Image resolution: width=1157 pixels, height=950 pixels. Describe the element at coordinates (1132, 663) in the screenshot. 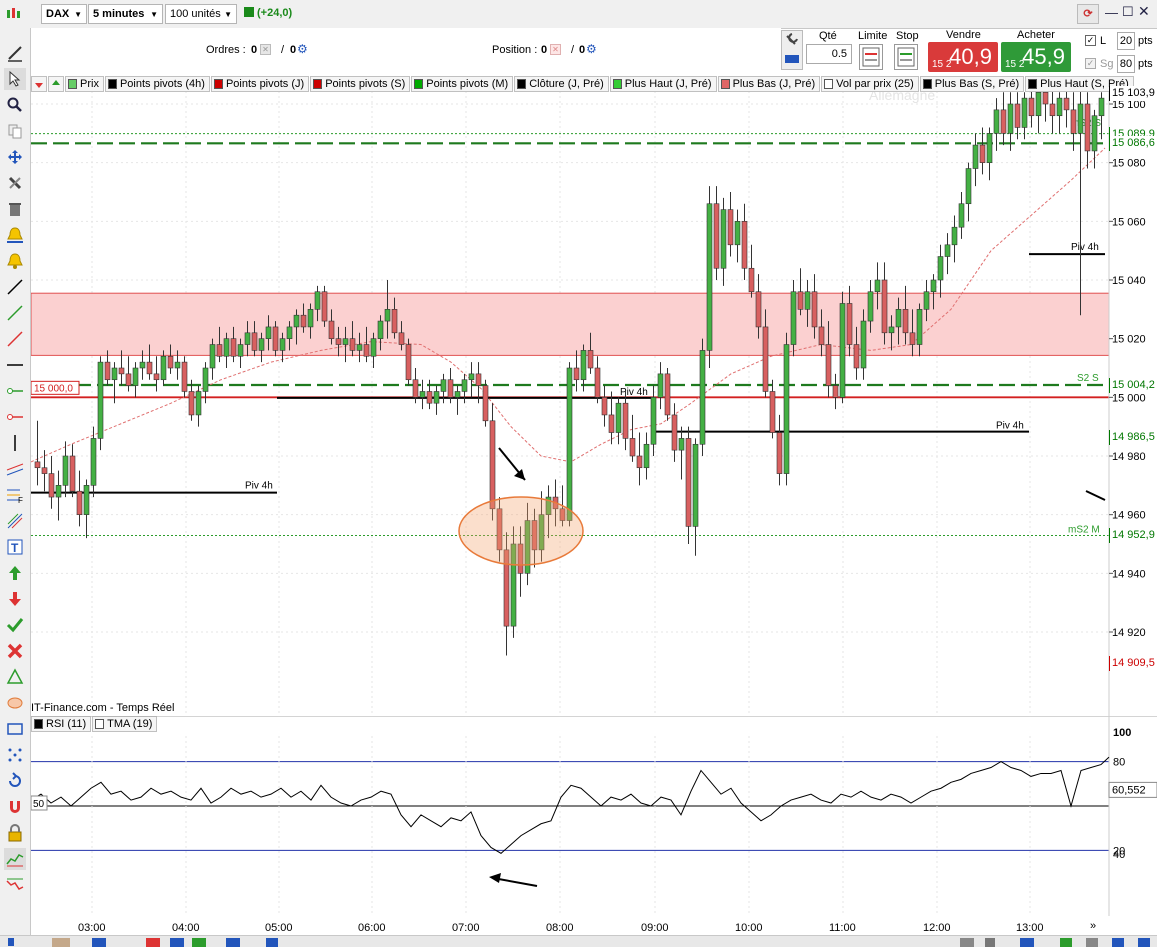

I see `price-tag: 14 909,5` at that location.